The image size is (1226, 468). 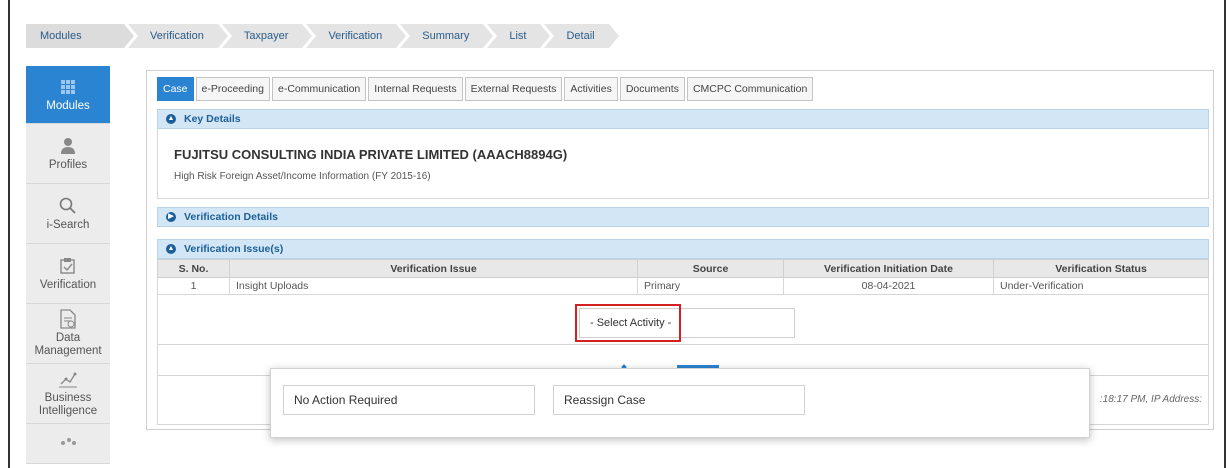 I want to click on document-icon, so click(x=68, y=319).